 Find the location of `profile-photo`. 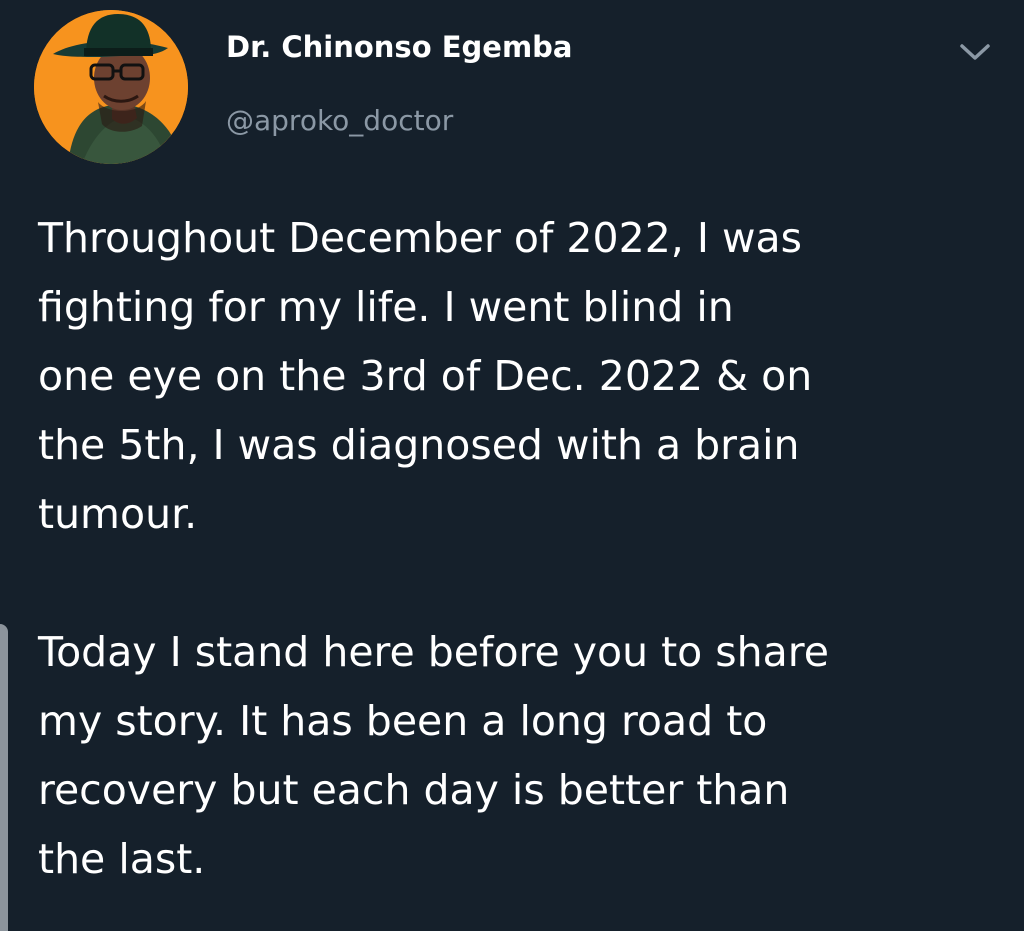

profile-photo is located at coordinates (111, 87).